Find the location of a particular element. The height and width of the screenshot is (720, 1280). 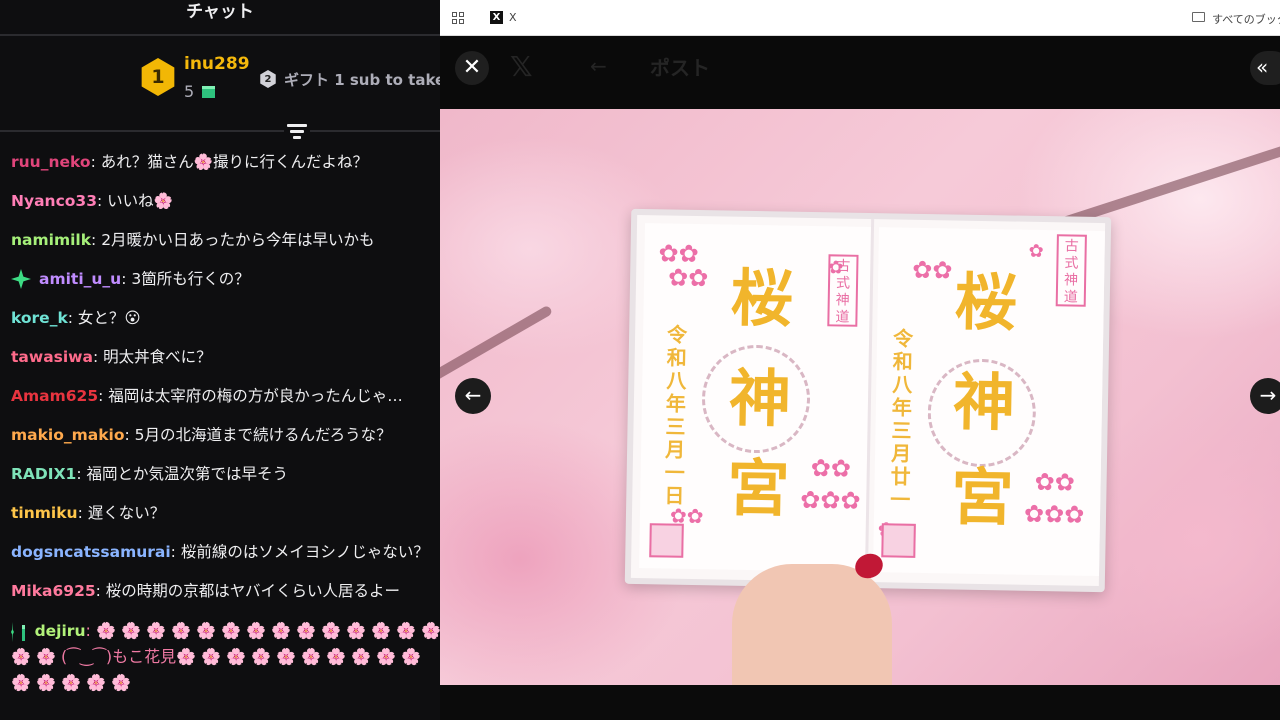

chat-message: RADIX1 : 福岡とか気温次第では早そう is located at coordinates (225, 481).